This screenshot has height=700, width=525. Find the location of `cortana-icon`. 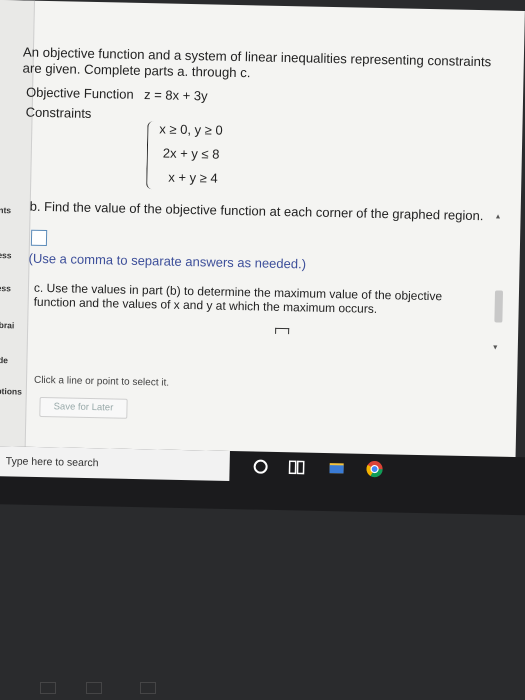

cortana-icon is located at coordinates (260, 466).